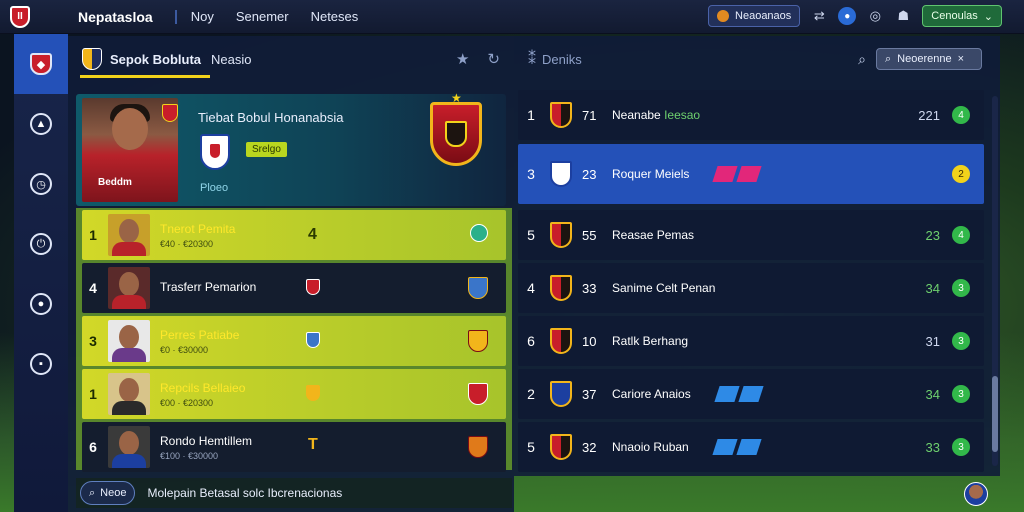 The height and width of the screenshot is (512, 1024). I want to click on list-item: 1 Repcils Bellaieo €00 · €20300, so click(294, 394).